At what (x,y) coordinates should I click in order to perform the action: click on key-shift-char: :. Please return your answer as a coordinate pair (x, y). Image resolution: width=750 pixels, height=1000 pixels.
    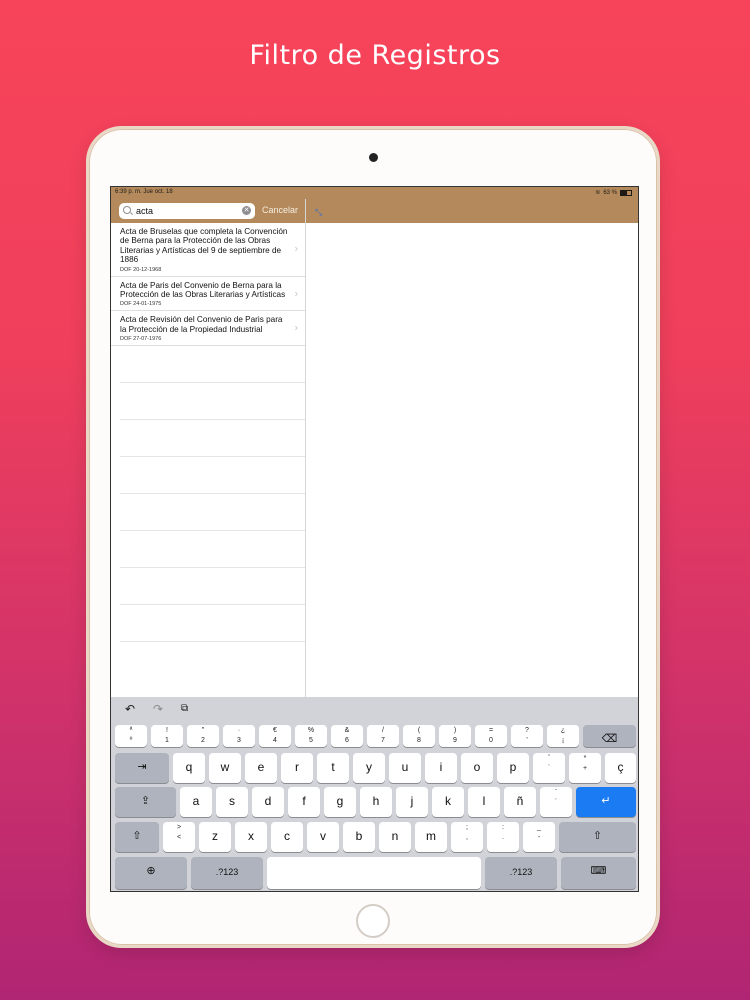
    Looking at the image, I should click on (503, 827).